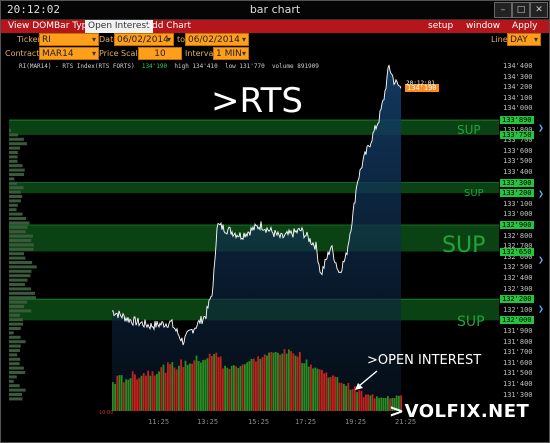 This screenshot has height=443, width=550. I want to click on support-price-marker: 132'000, so click(517, 320).